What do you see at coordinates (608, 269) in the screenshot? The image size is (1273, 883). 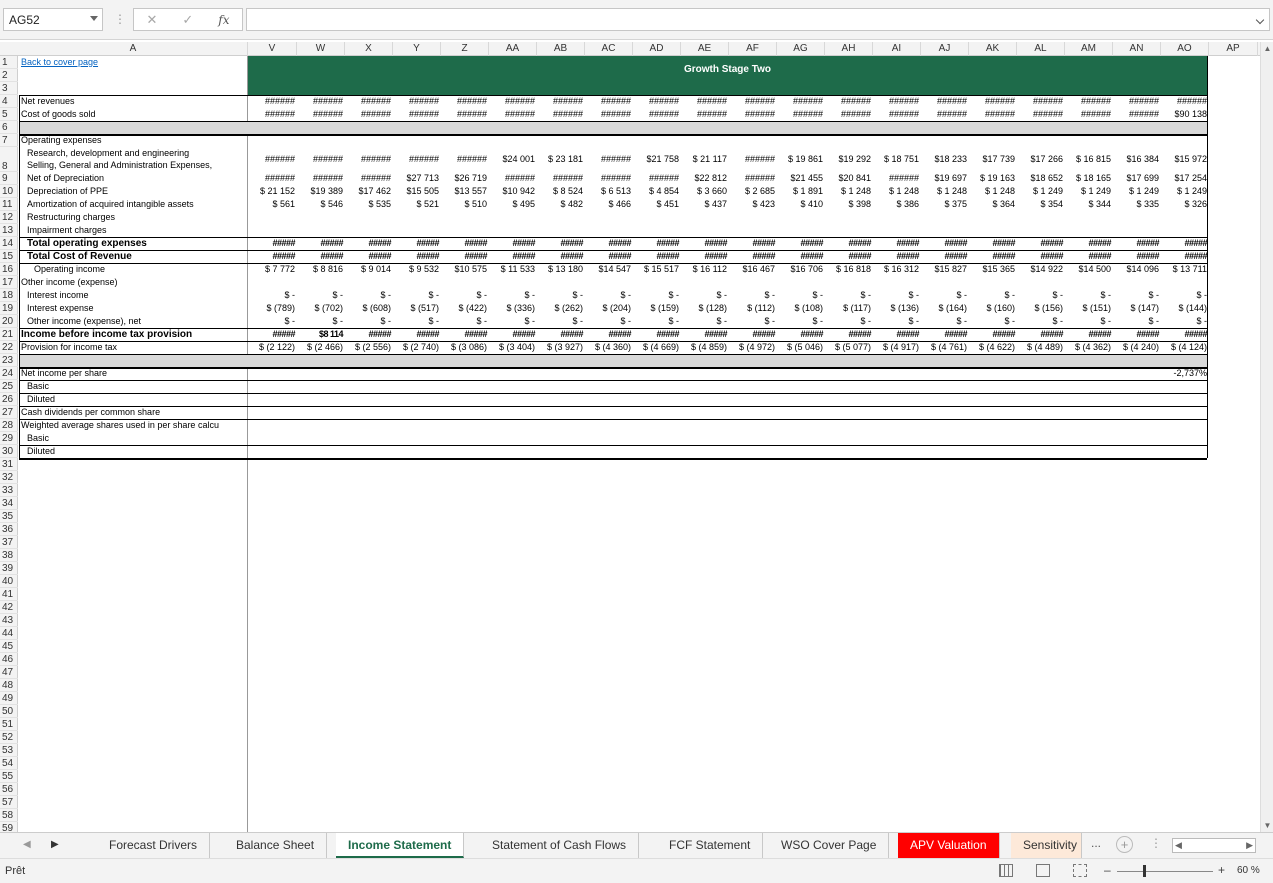 I see `value-cell: $14 547` at bounding box center [608, 269].